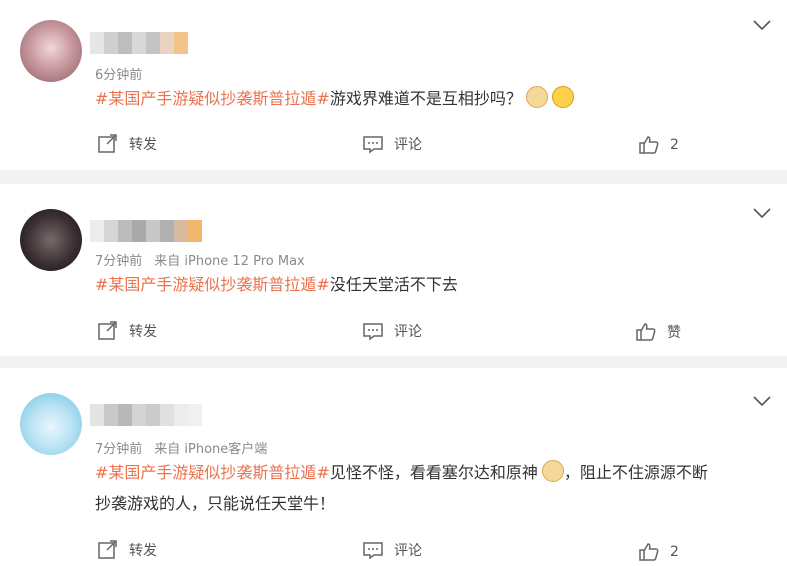  I want to click on comment-body: 游戏界难道不是互相抄吗？, so click(425, 98).